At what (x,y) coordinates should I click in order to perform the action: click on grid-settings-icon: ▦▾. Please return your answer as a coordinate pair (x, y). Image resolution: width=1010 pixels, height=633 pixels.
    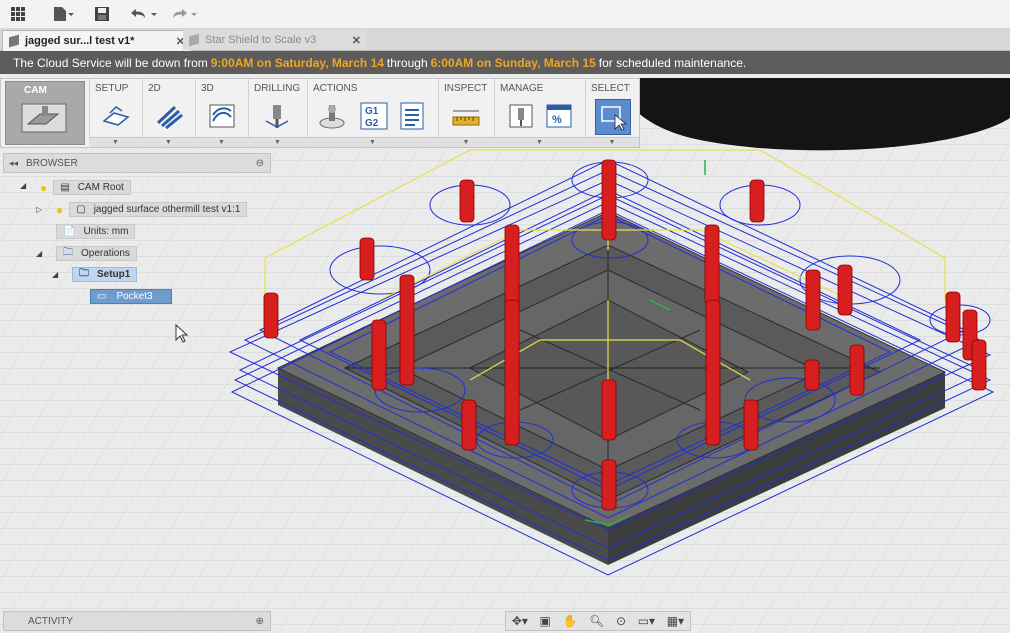
    Looking at the image, I should click on (675, 621).